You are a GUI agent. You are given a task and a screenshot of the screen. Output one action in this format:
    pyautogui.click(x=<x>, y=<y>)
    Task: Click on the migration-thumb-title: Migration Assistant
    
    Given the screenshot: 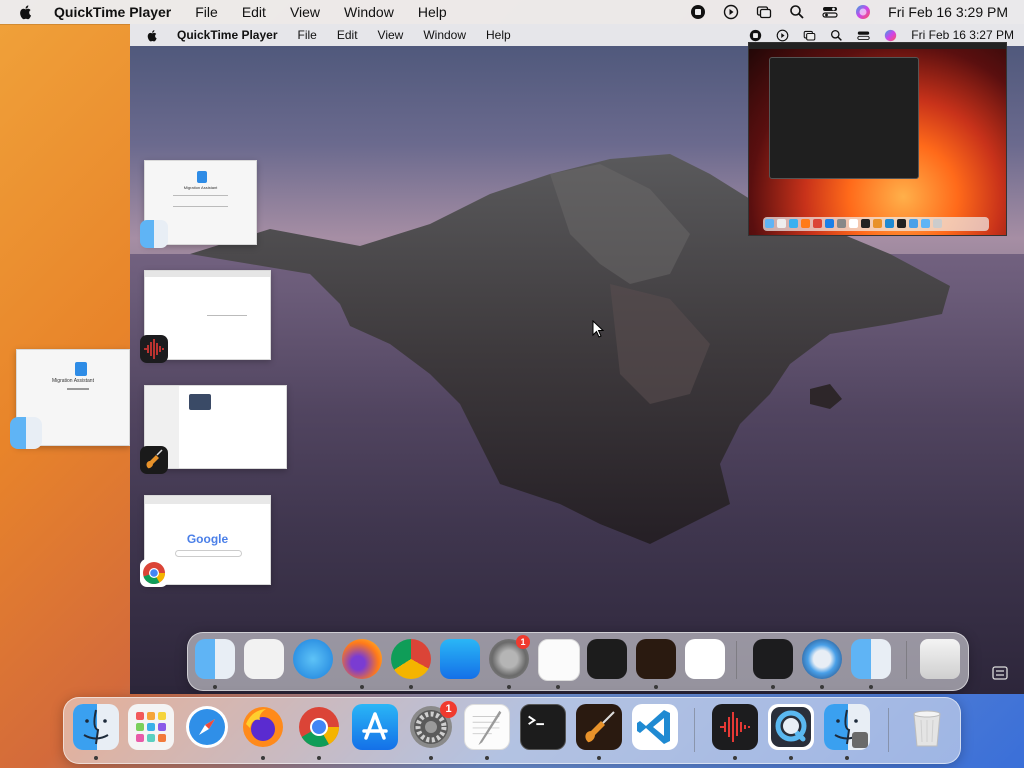 What is the action you would take?
    pyautogui.click(x=200, y=187)
    